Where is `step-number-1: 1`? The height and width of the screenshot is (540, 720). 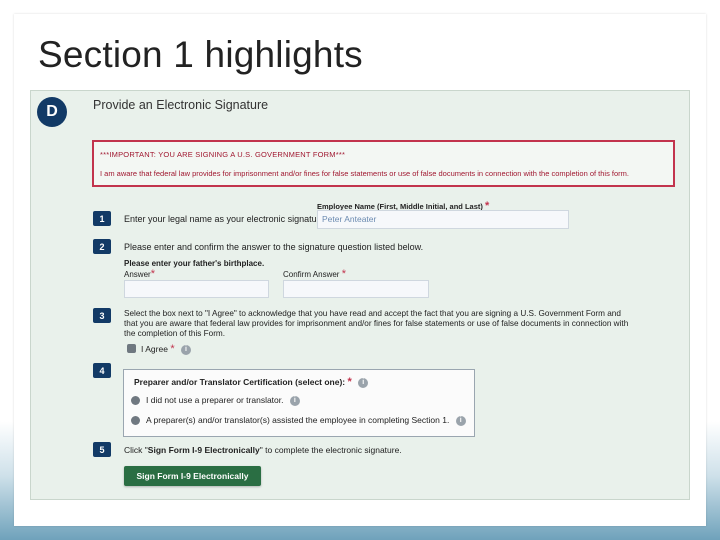 step-number-1: 1 is located at coordinates (102, 218).